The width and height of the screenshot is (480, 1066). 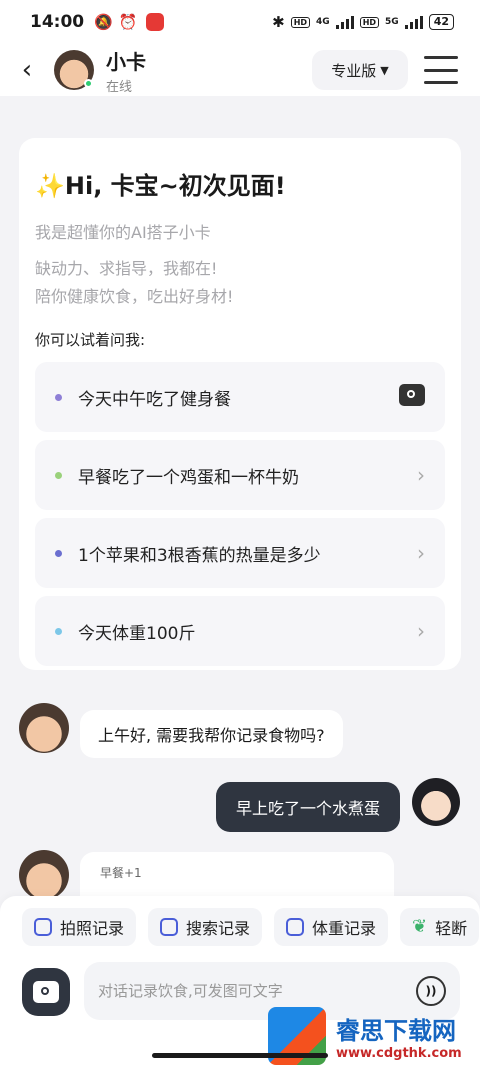 I want to click on home-indicator, so click(x=240, y=1055).